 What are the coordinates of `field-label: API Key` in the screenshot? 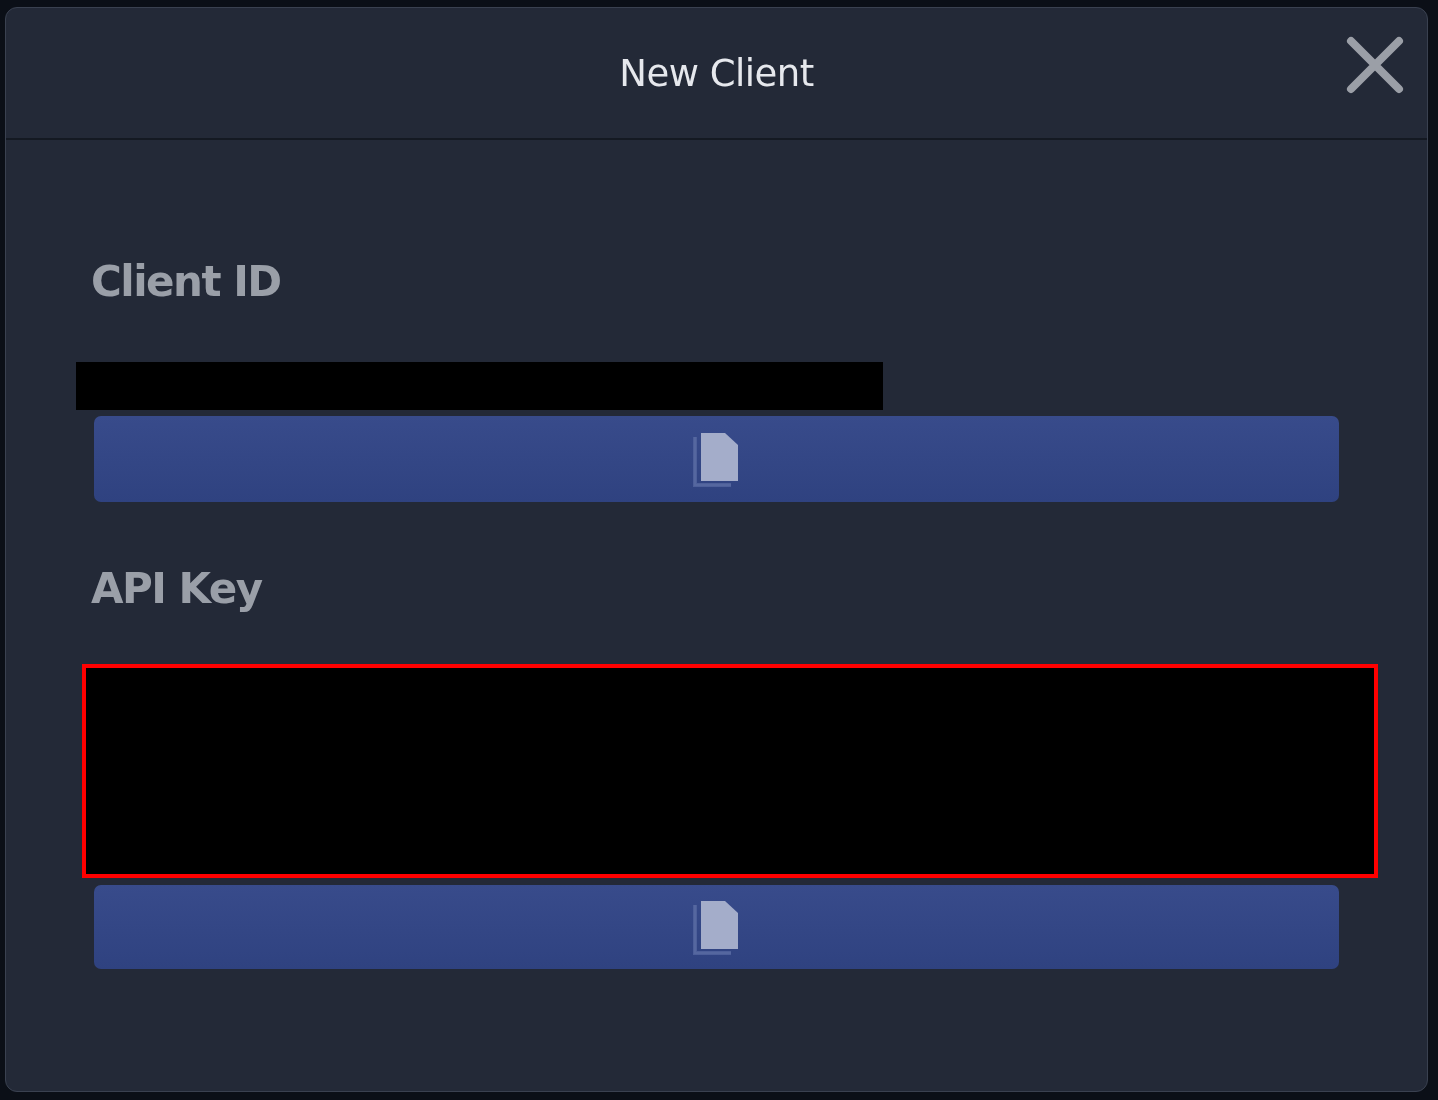 It's located at (177, 589).